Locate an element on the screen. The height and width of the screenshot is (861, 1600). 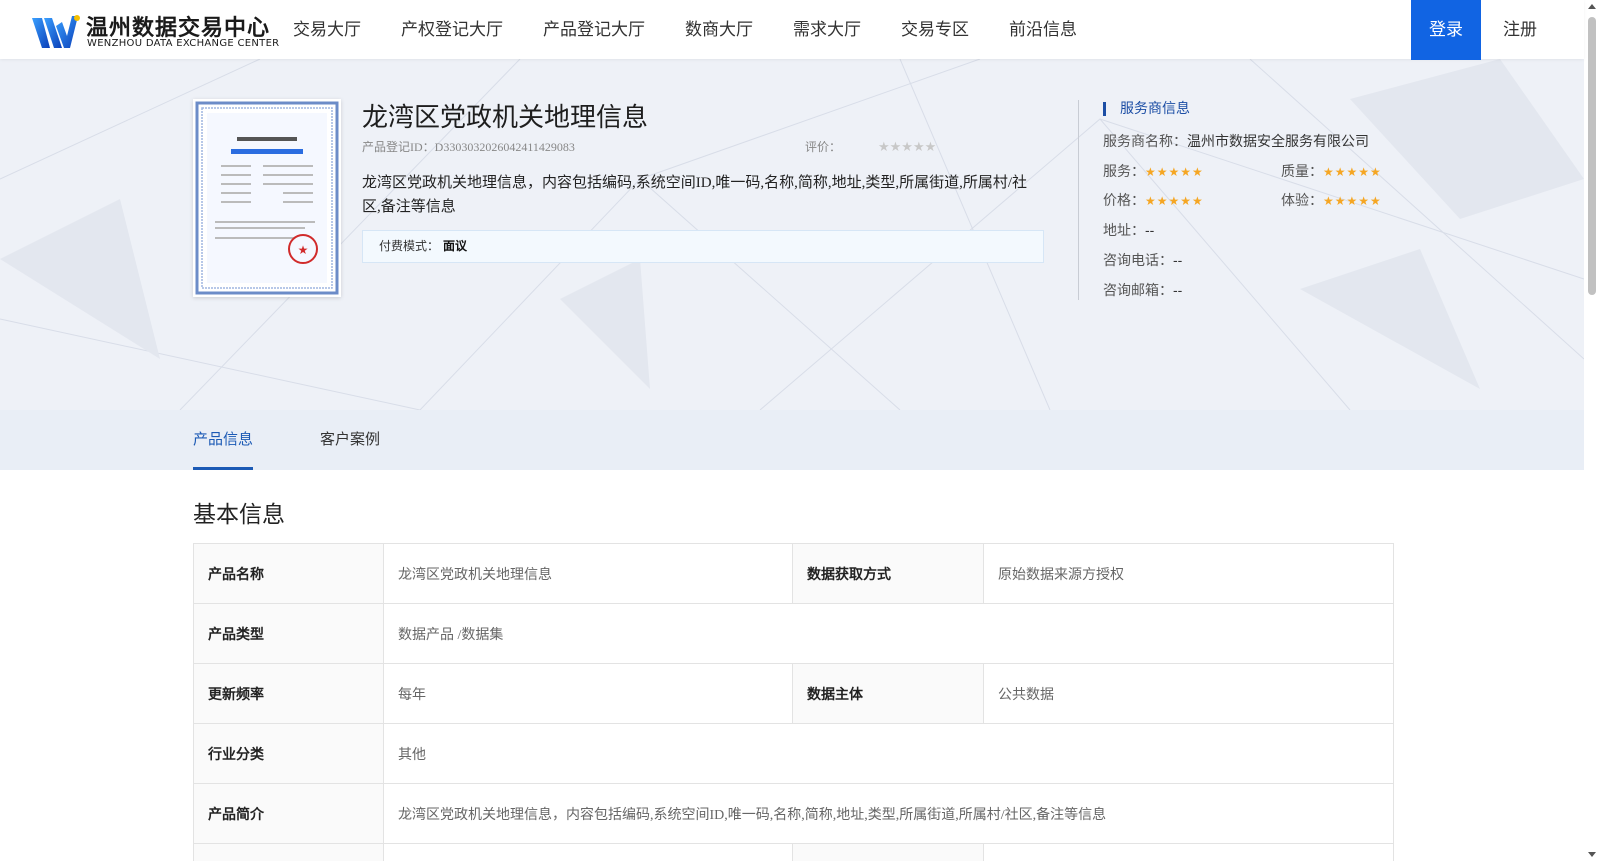
logo-text-en: WENZHOU DATA EXCHANGE CENTER is located at coordinates (183, 43).